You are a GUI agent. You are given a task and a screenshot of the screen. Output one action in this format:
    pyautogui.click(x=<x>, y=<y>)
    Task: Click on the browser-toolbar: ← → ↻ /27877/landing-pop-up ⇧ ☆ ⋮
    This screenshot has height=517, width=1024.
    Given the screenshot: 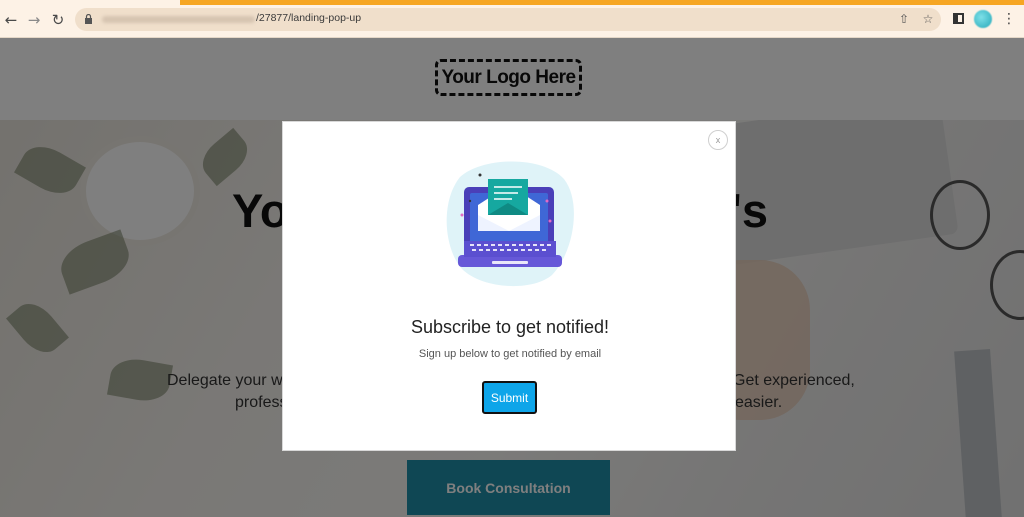 What is the action you would take?
    pyautogui.click(x=512, y=19)
    